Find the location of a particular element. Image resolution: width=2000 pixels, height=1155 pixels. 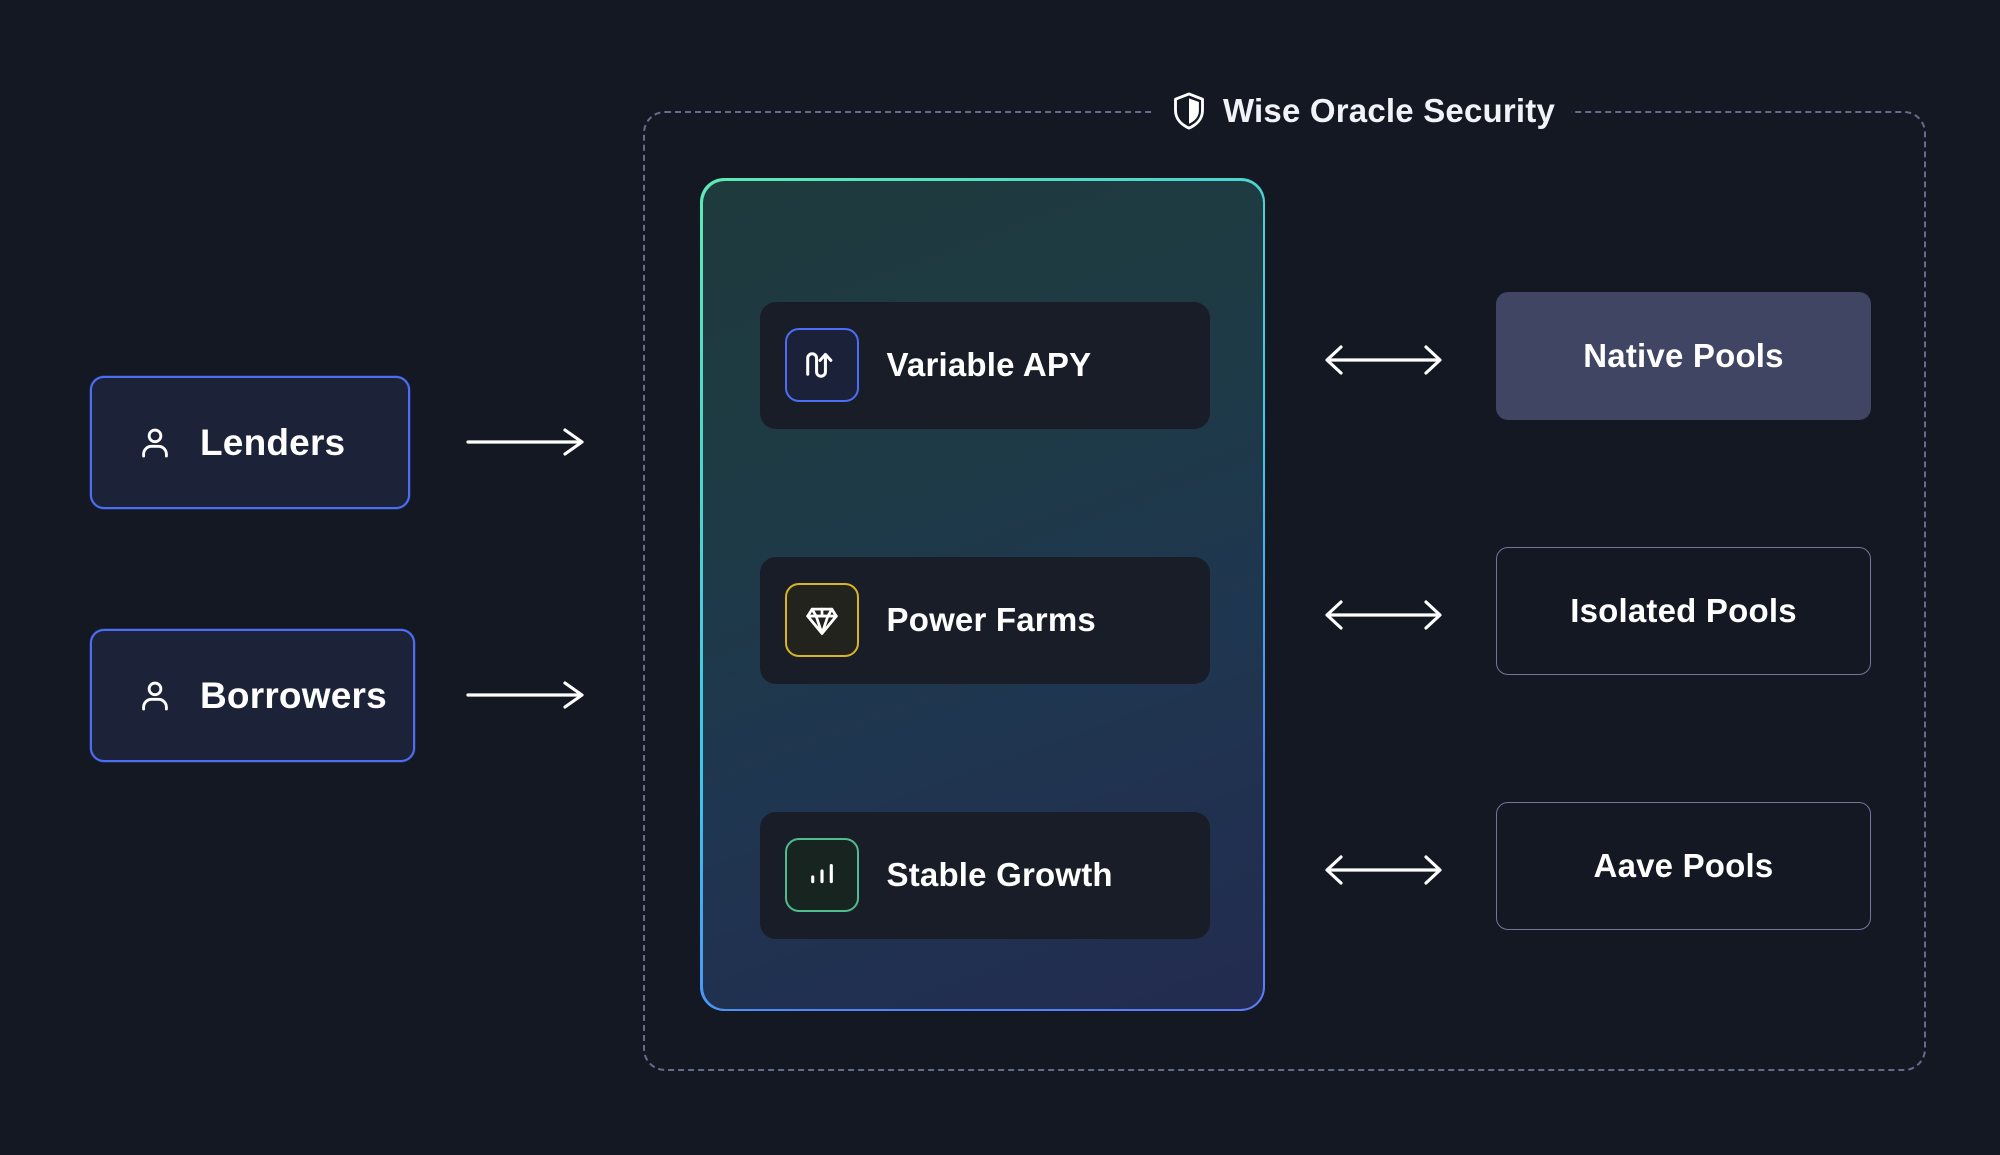

feature-card-stable-growth: Stable Growth is located at coordinates (984, 875).